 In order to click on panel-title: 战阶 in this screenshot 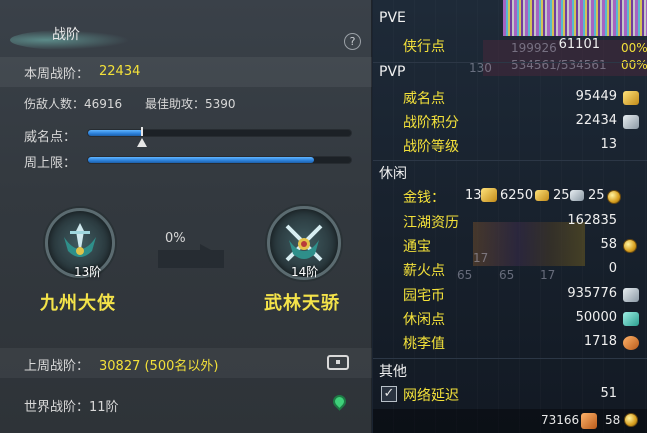, I will do `click(66, 35)`.